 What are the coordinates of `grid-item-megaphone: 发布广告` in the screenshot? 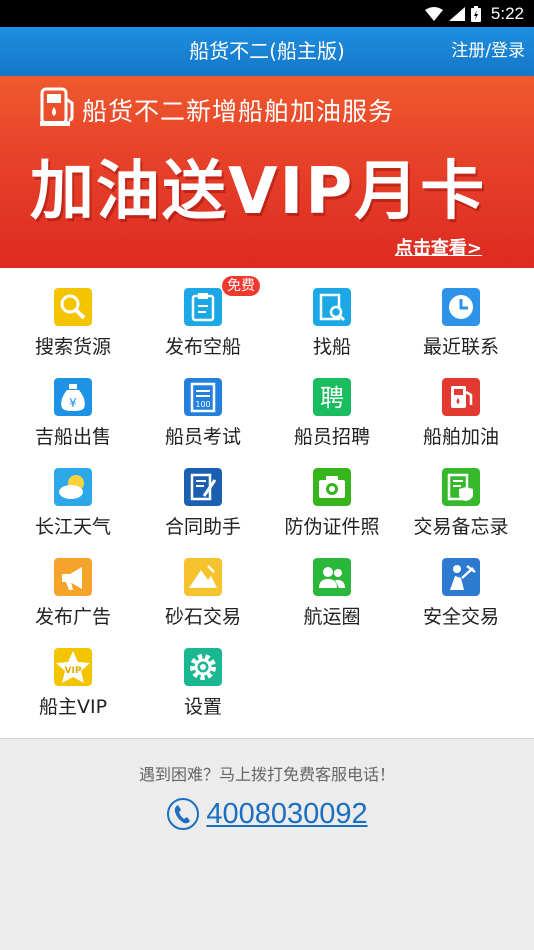 It's located at (73, 583).